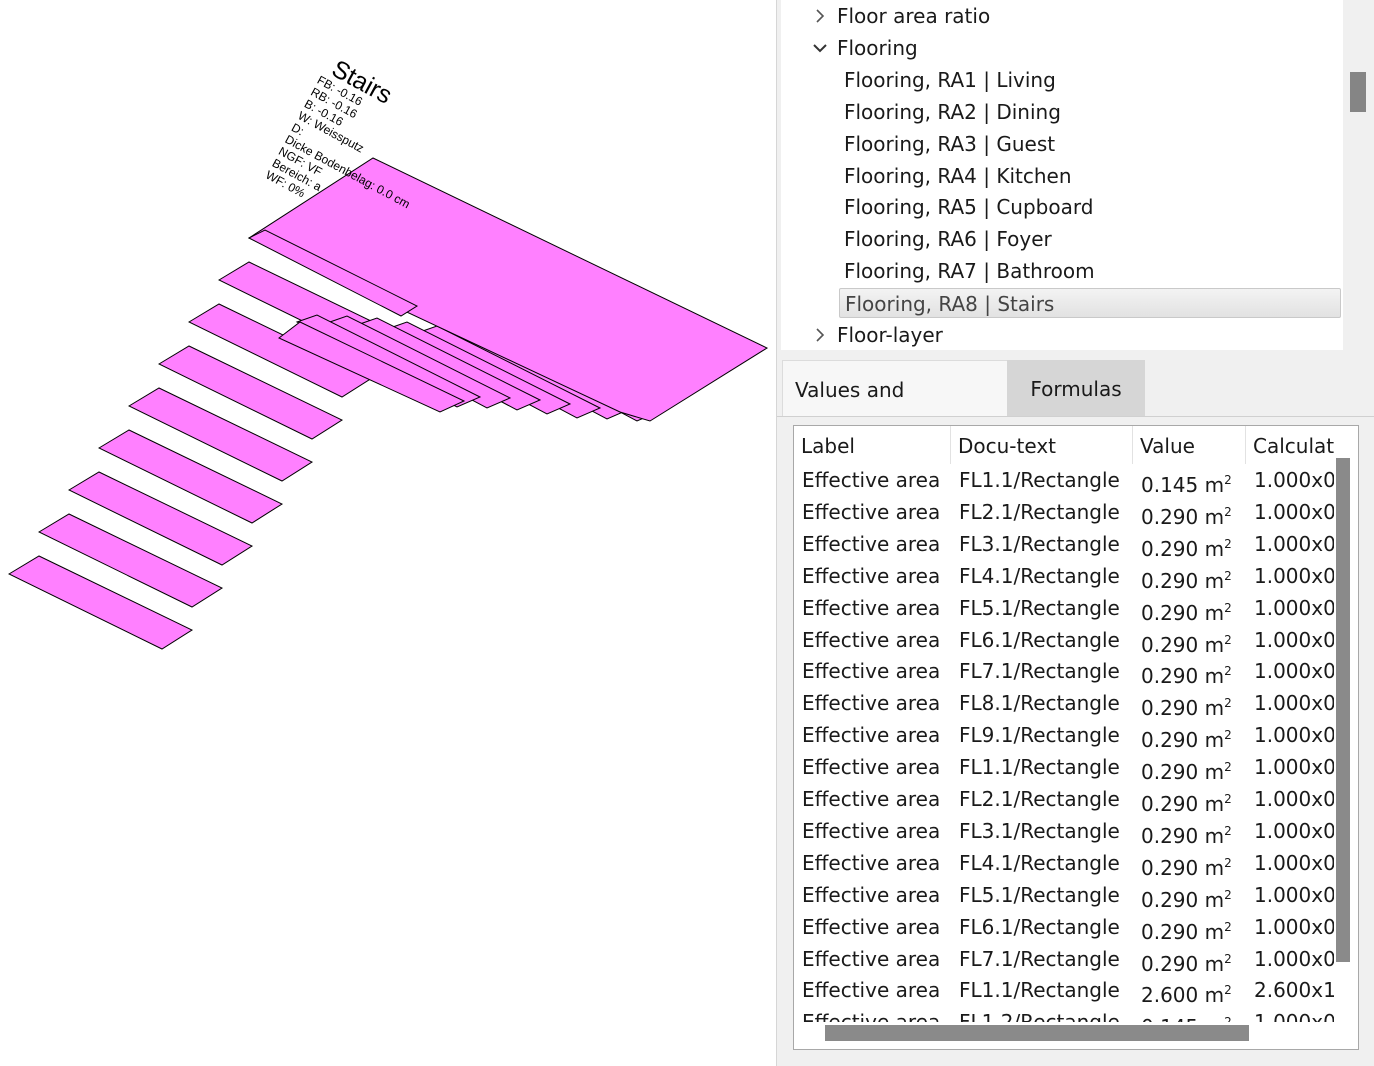 Image resolution: width=1374 pixels, height=1066 pixels. Describe the element at coordinates (1189, 445) in the screenshot. I see `column-header-value: Value` at that location.